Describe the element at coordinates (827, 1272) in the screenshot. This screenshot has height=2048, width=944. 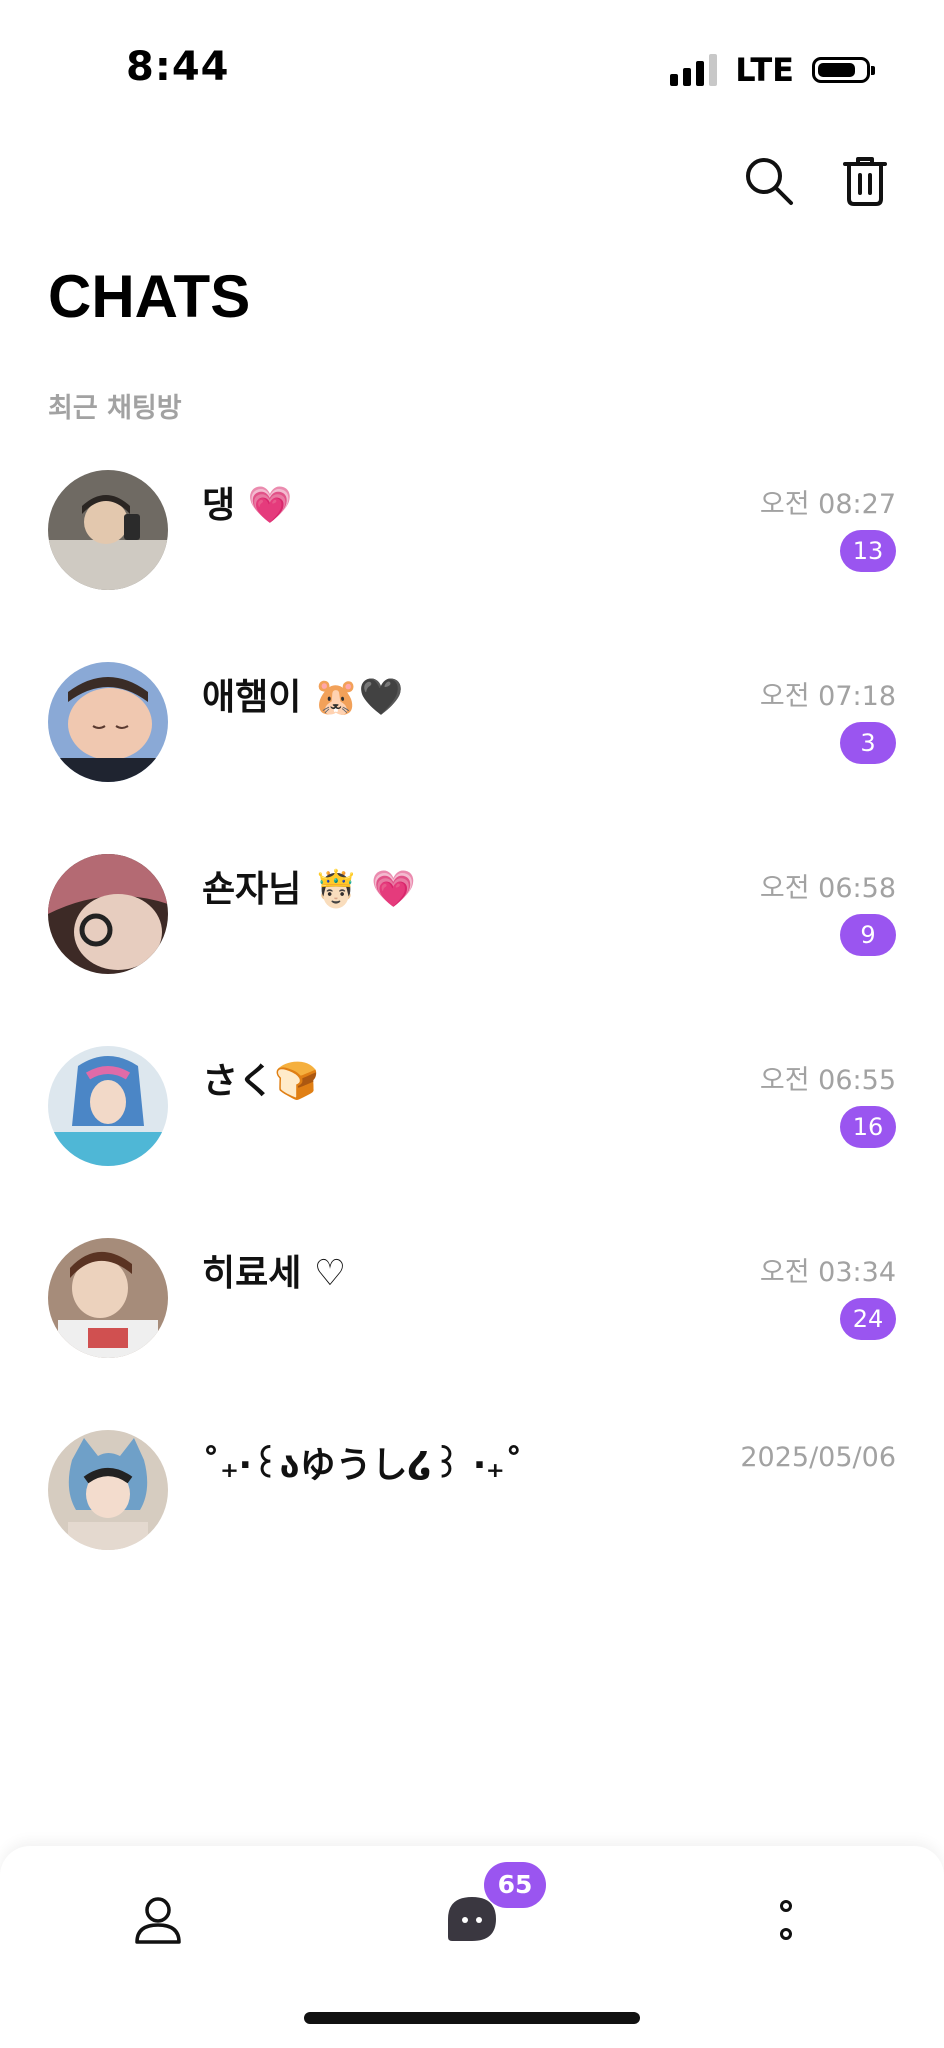
I see `chat-time: 오전 03:34` at that location.